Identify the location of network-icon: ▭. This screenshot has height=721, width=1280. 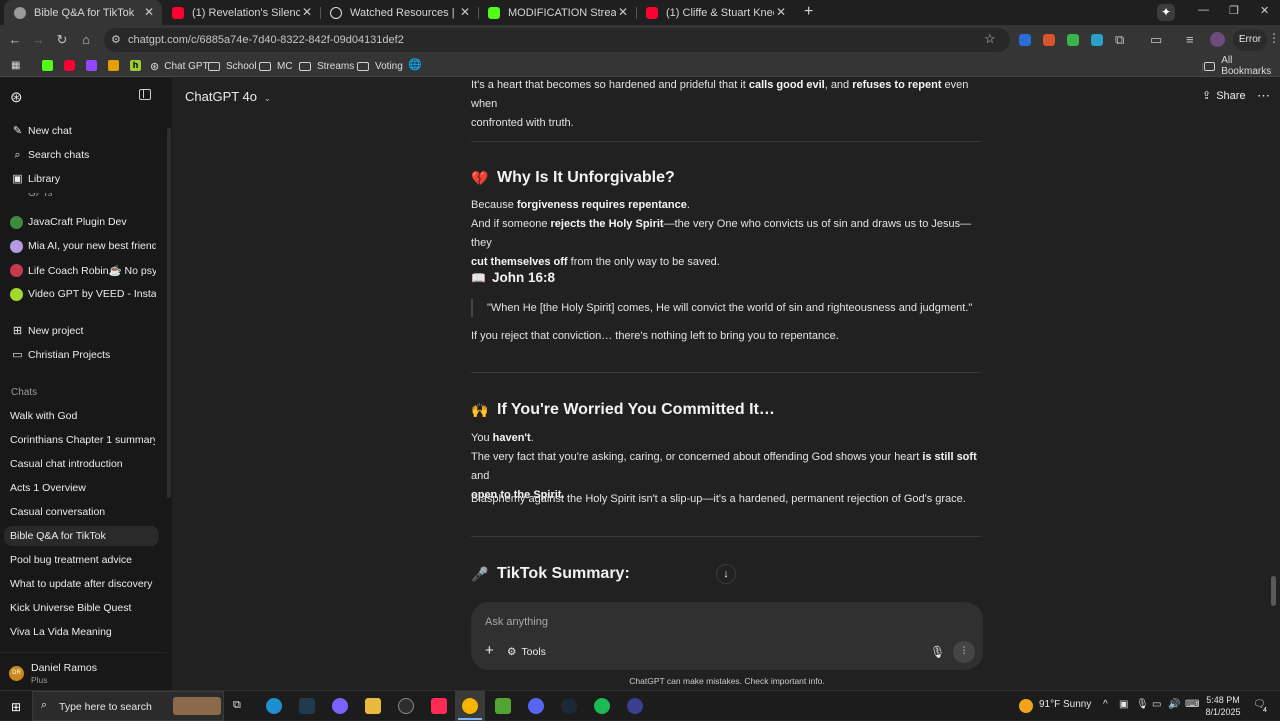
(1156, 704).